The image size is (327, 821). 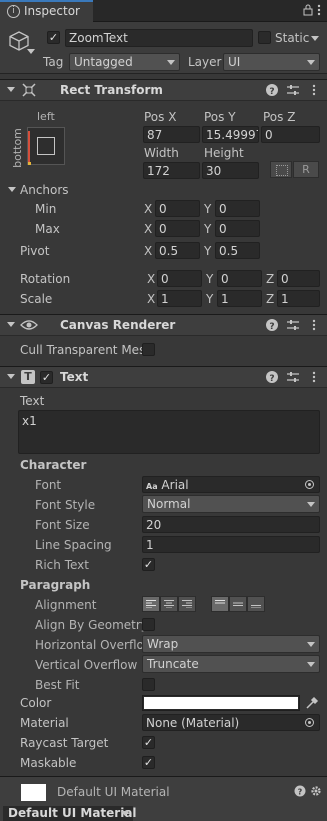 I want to click on pivot-y-field: 0.5, so click(x=237, y=250).